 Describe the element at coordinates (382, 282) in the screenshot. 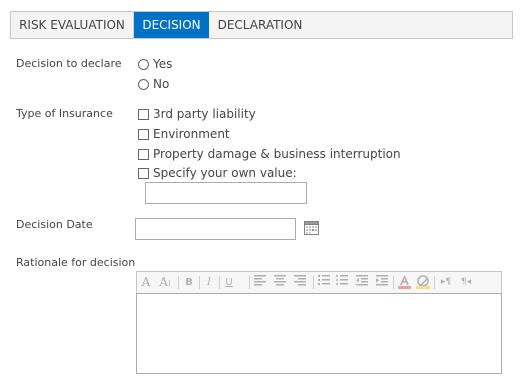

I see `increase-indent-icon` at that location.